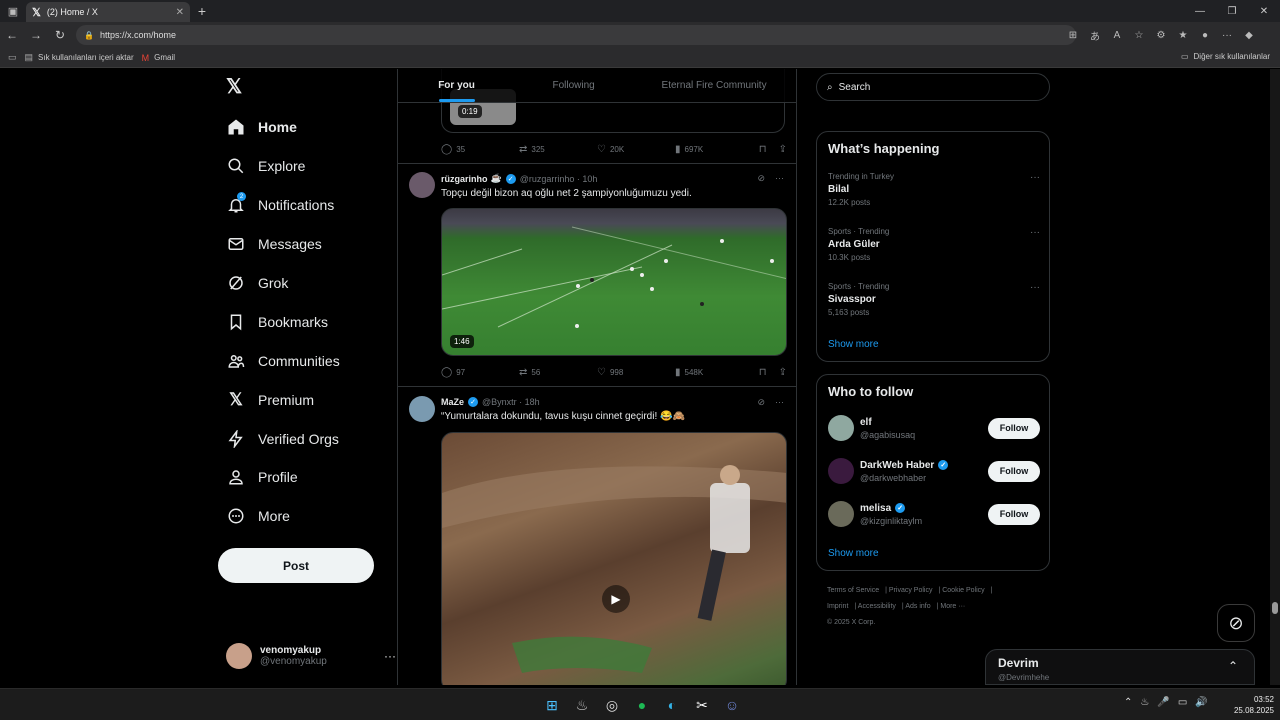 The width and height of the screenshot is (1280, 720). Describe the element at coordinates (672, 705) in the screenshot. I see `edge-icon: ◐` at that location.